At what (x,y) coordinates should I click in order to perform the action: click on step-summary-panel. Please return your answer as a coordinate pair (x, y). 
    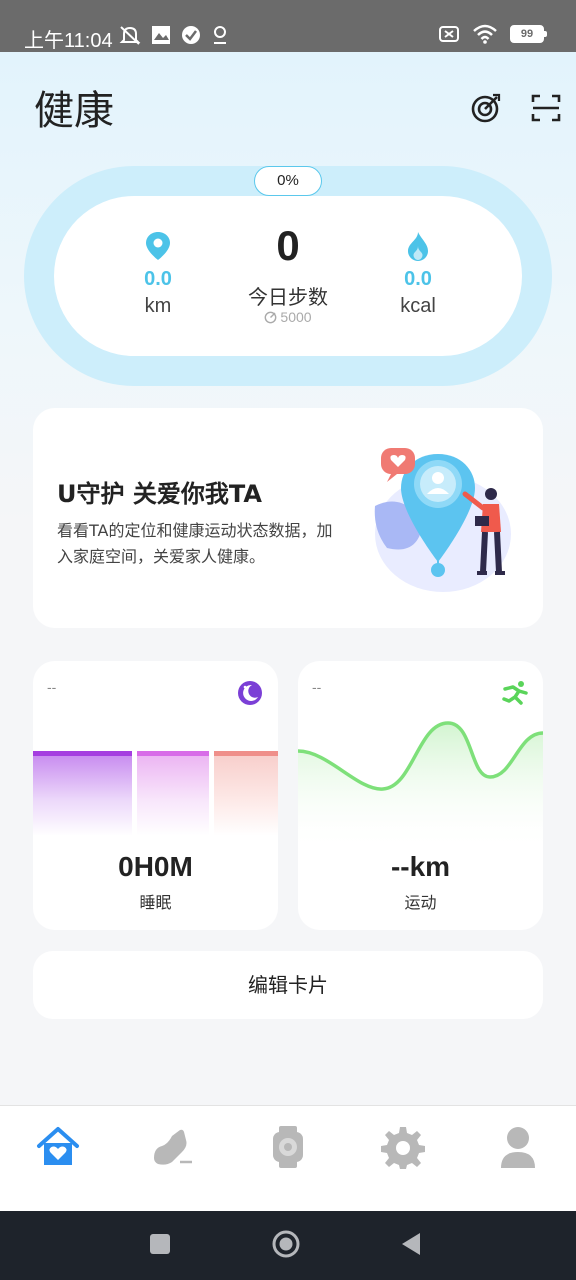
    Looking at the image, I should click on (288, 276).